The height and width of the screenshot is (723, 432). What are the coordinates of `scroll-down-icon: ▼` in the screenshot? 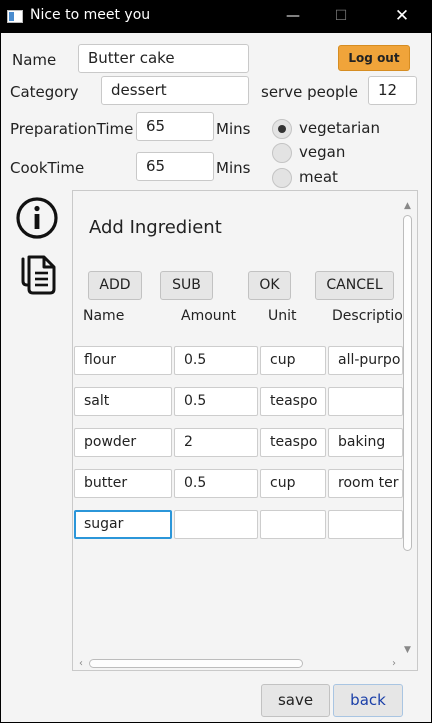 It's located at (407, 650).